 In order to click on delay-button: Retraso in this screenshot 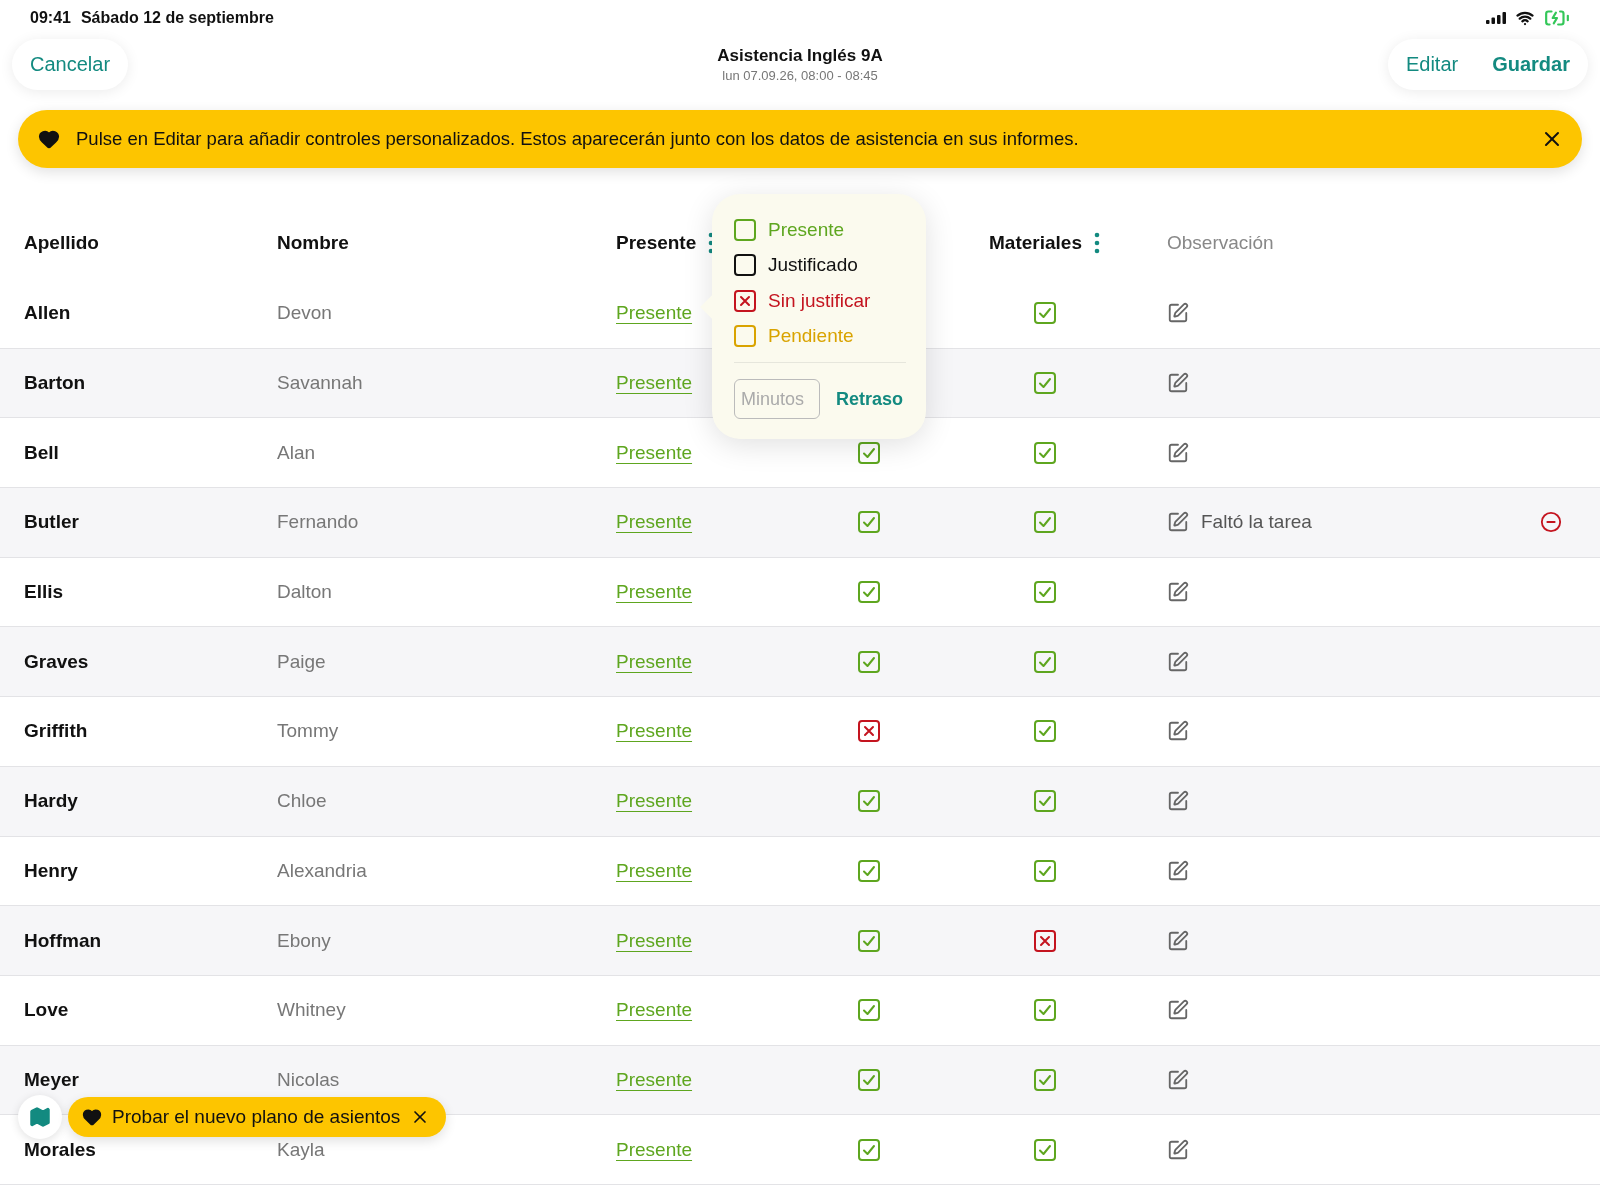, I will do `click(870, 399)`.